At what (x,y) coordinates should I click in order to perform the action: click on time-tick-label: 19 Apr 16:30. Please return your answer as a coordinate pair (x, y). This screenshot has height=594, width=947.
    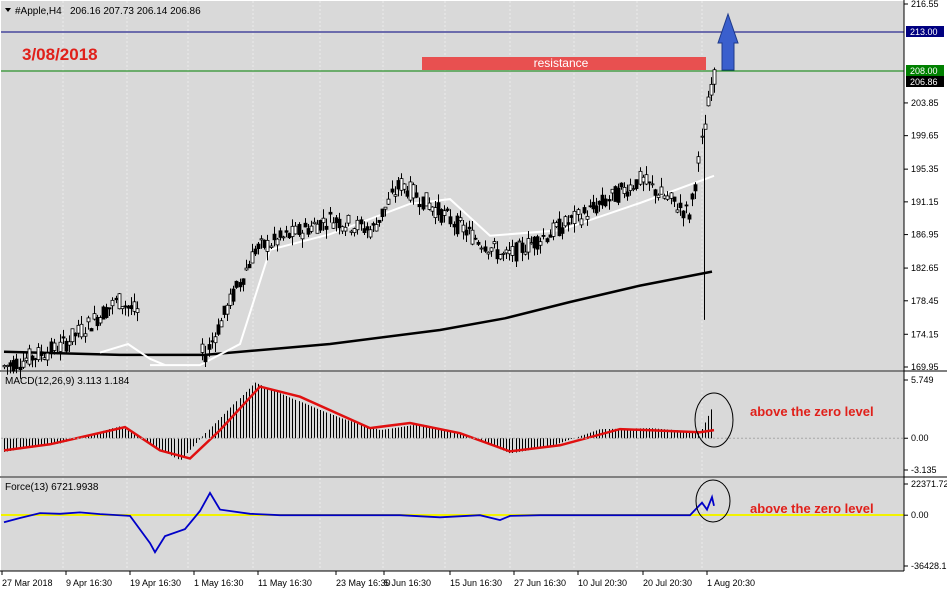
    Looking at the image, I should click on (155, 583).